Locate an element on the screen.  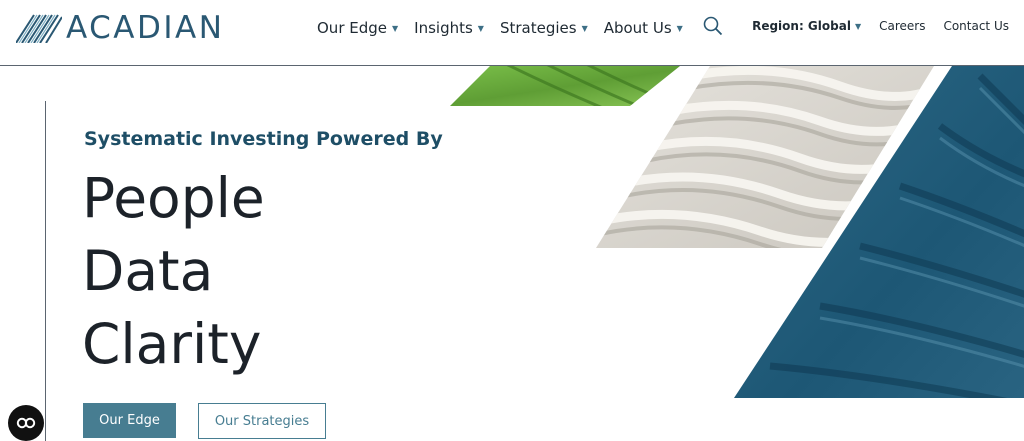
our-strategies-button: Our Strategies is located at coordinates (262, 421).